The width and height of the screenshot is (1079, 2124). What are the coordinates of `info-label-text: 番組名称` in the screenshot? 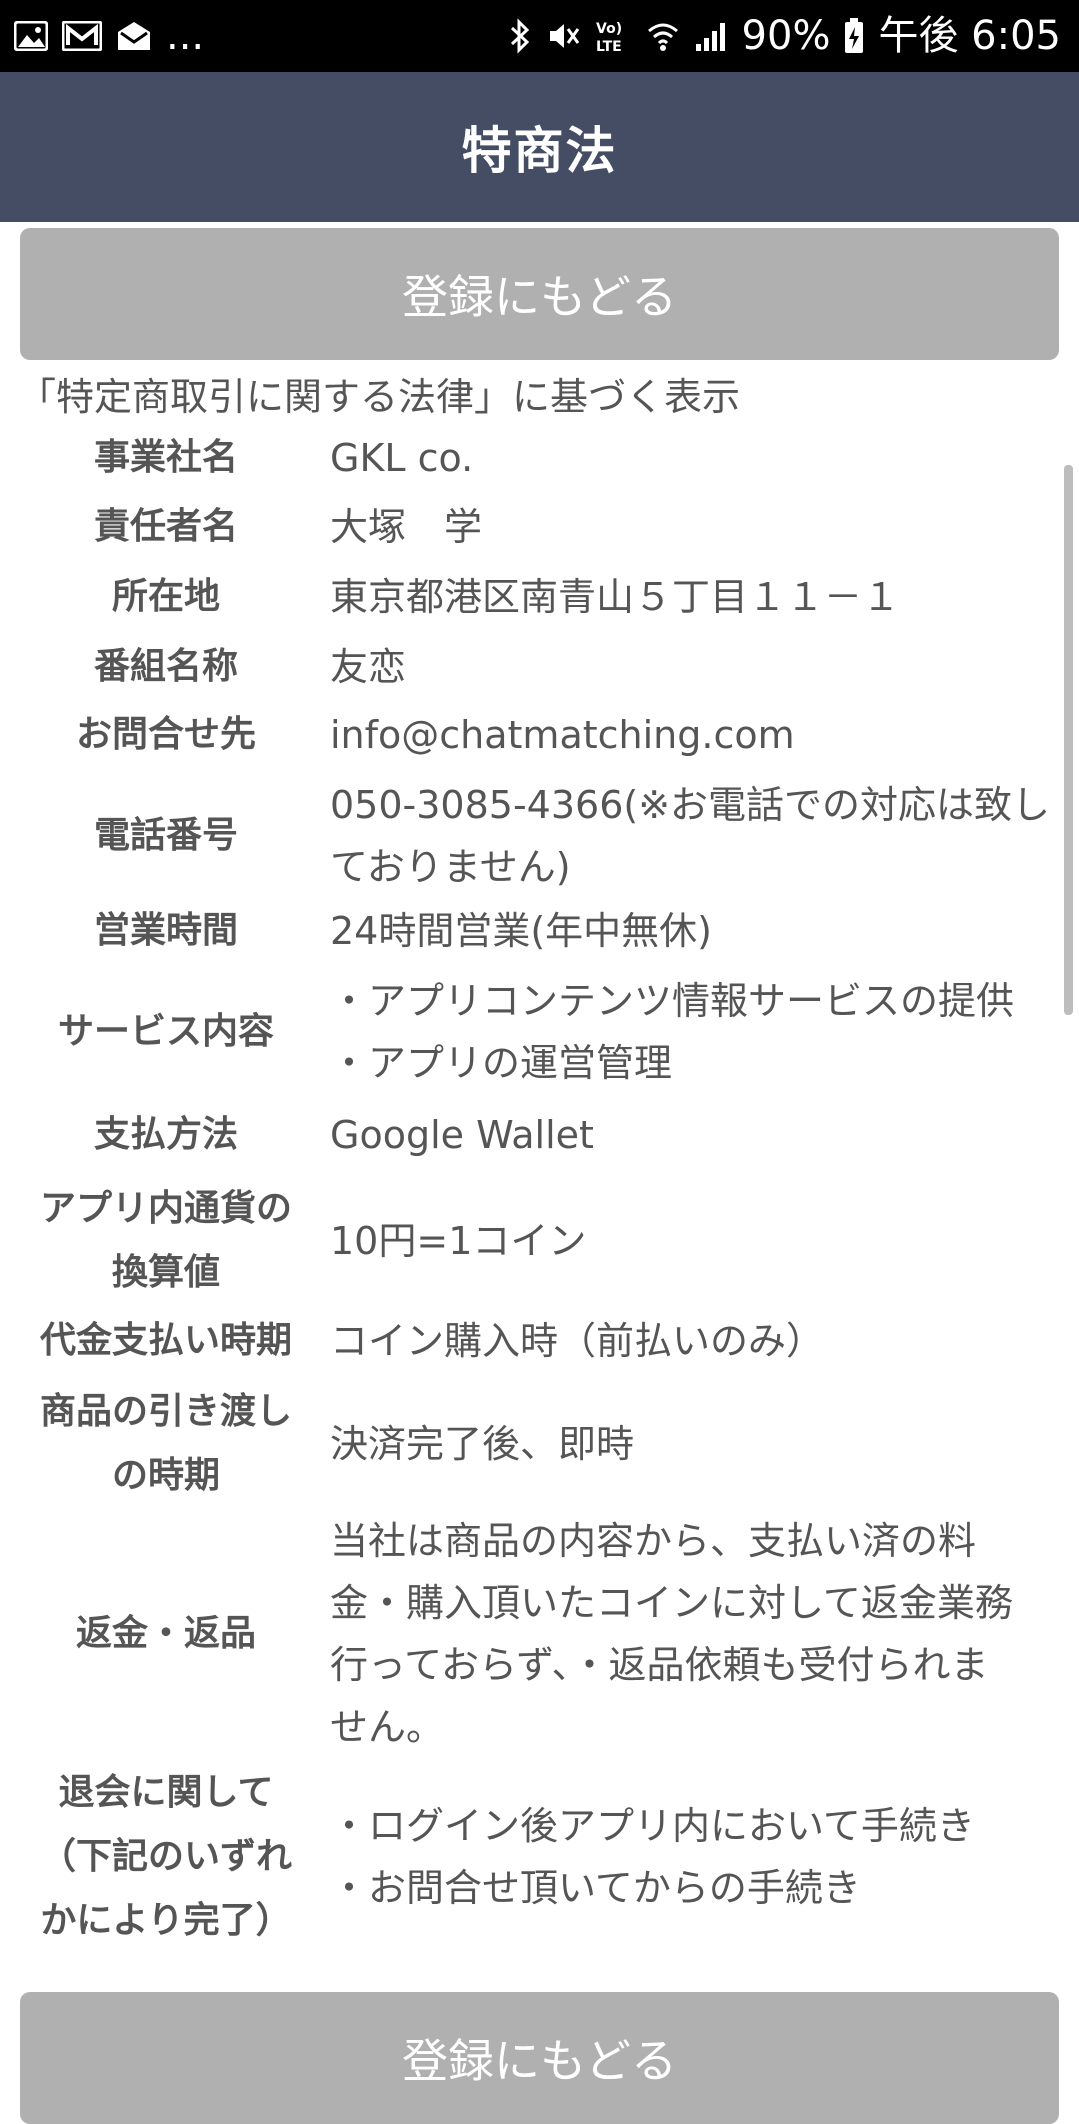 It's located at (166, 667).